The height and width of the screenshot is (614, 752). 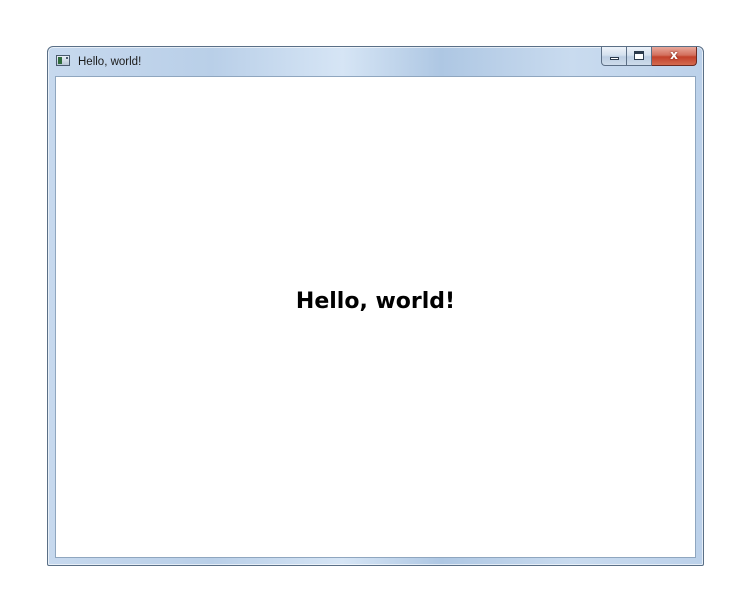 I want to click on close-icon: x, so click(x=674, y=55).